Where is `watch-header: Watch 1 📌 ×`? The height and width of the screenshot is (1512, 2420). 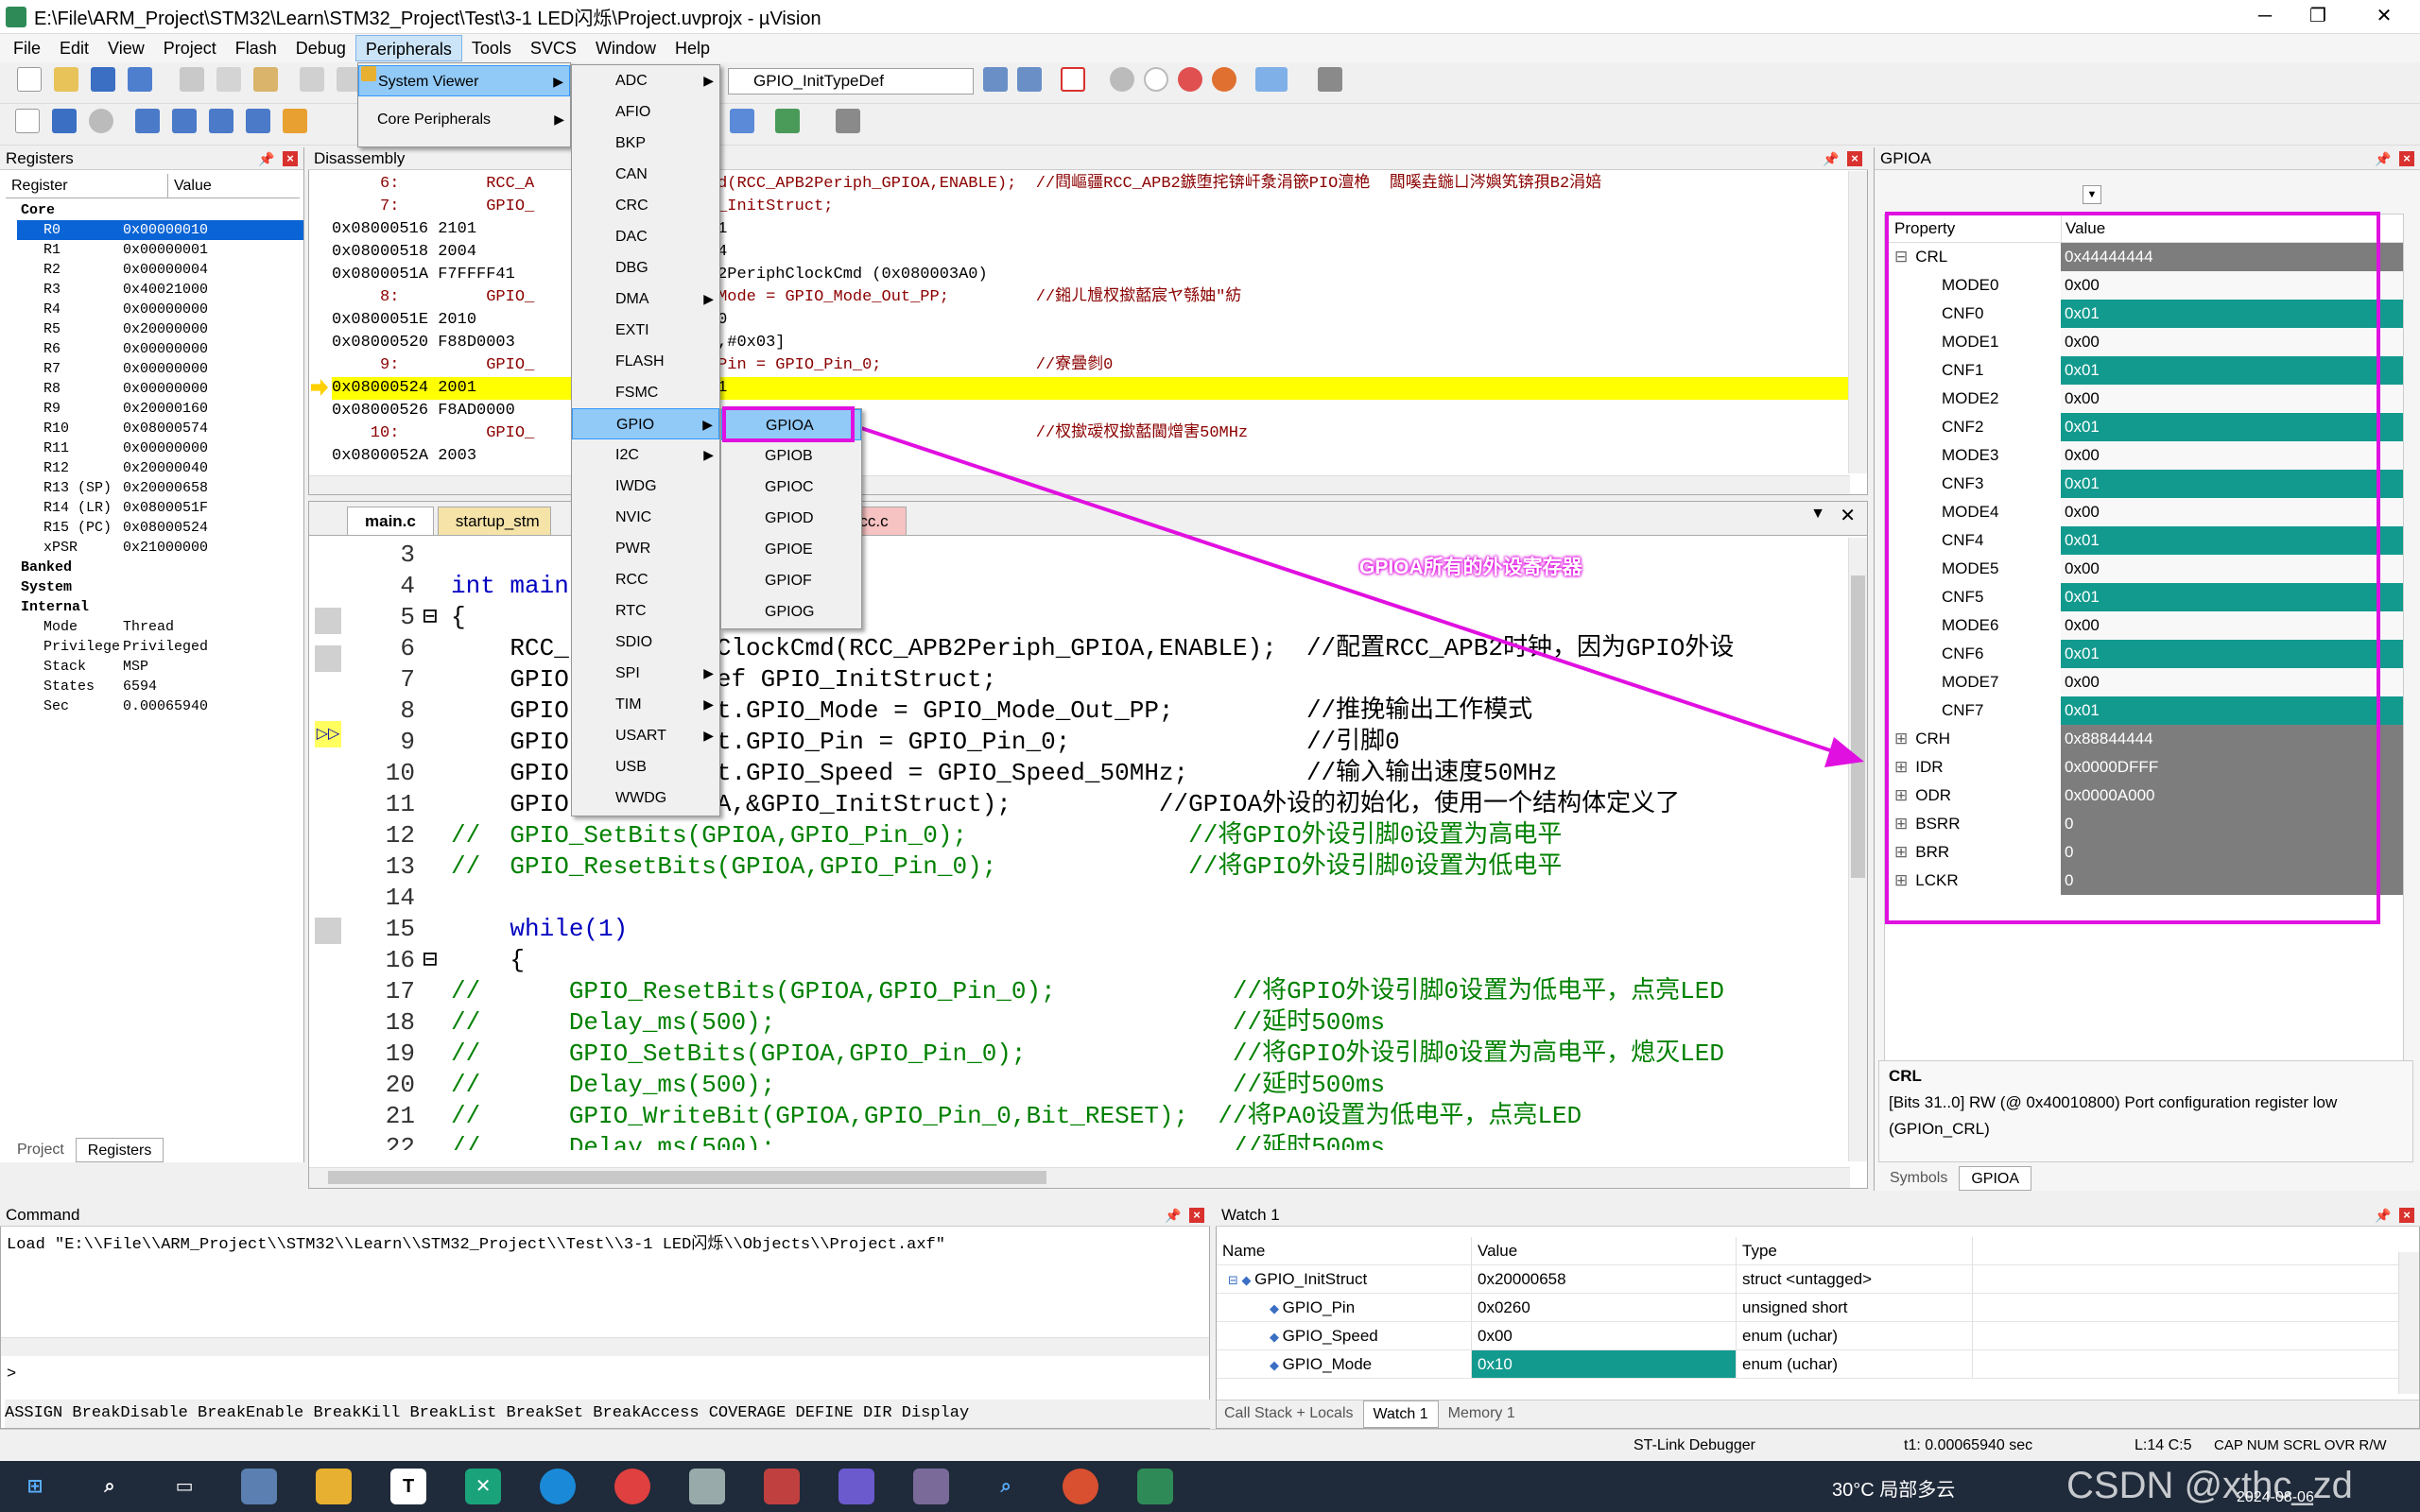 watch-header: Watch 1 📌 × is located at coordinates (1818, 1215).